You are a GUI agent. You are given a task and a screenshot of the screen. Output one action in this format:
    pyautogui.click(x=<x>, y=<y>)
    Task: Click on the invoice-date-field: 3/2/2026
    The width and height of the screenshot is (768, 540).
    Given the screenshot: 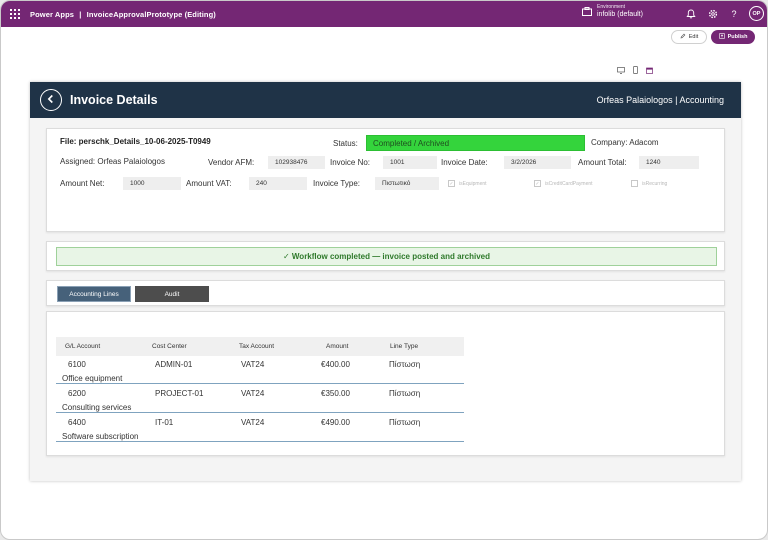 What is the action you would take?
    pyautogui.click(x=537, y=162)
    